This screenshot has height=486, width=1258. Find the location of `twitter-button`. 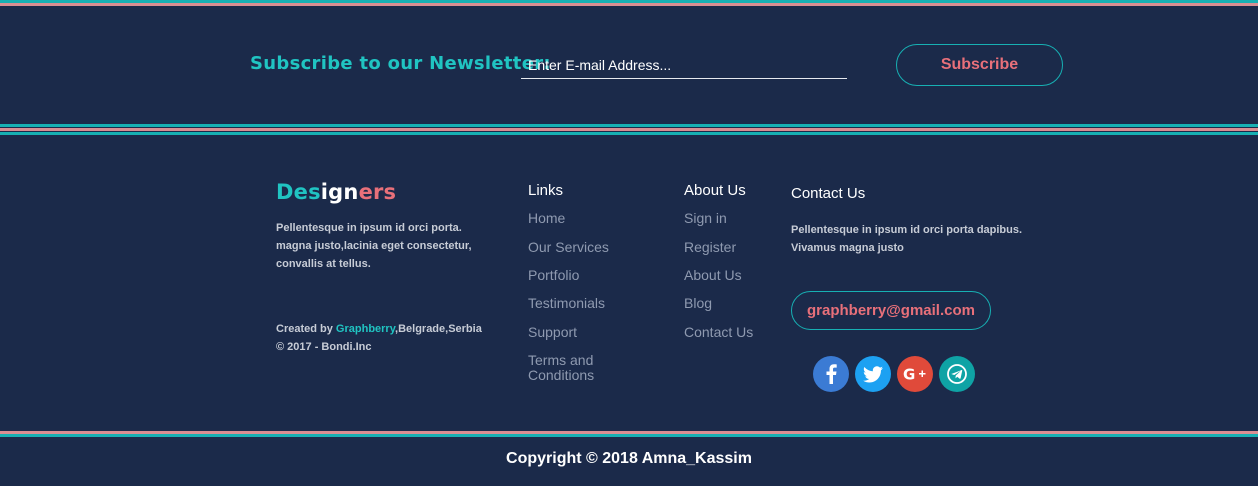

twitter-button is located at coordinates (873, 374).